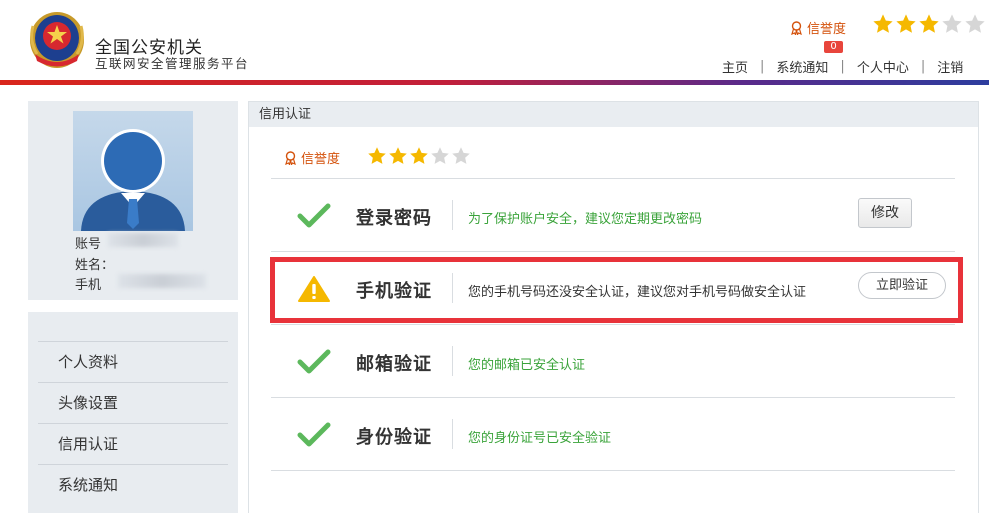  Describe the element at coordinates (802, 66) in the screenshot. I see `nav-notifications: 系统通知` at that location.